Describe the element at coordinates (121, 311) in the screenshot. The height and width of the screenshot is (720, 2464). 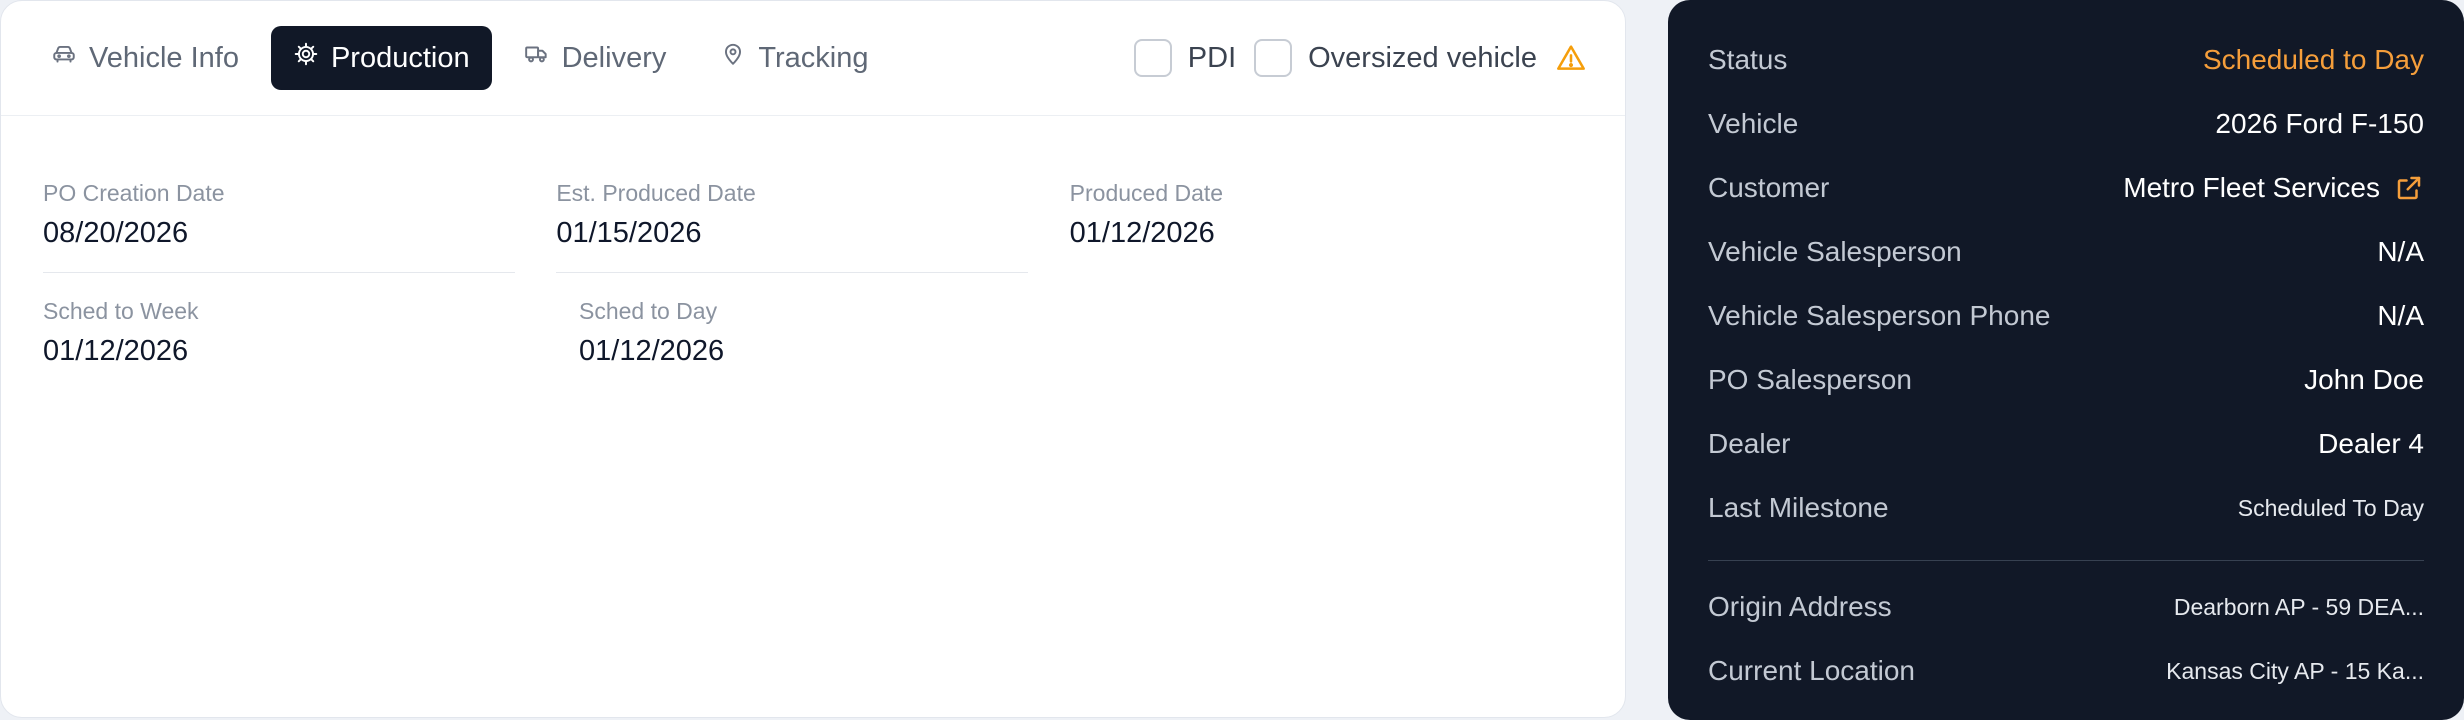
I see `field-label: Sched to Week` at that location.